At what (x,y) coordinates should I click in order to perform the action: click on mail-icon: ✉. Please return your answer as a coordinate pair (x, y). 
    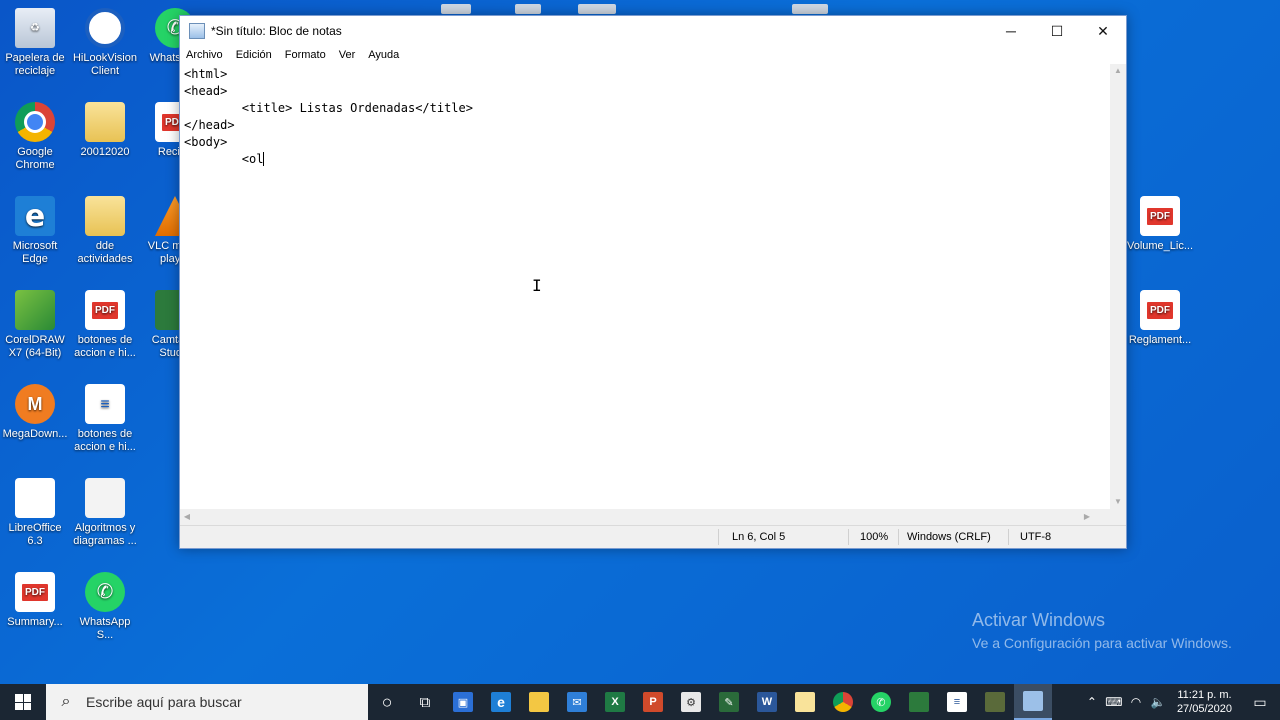
    Looking at the image, I should click on (577, 702).